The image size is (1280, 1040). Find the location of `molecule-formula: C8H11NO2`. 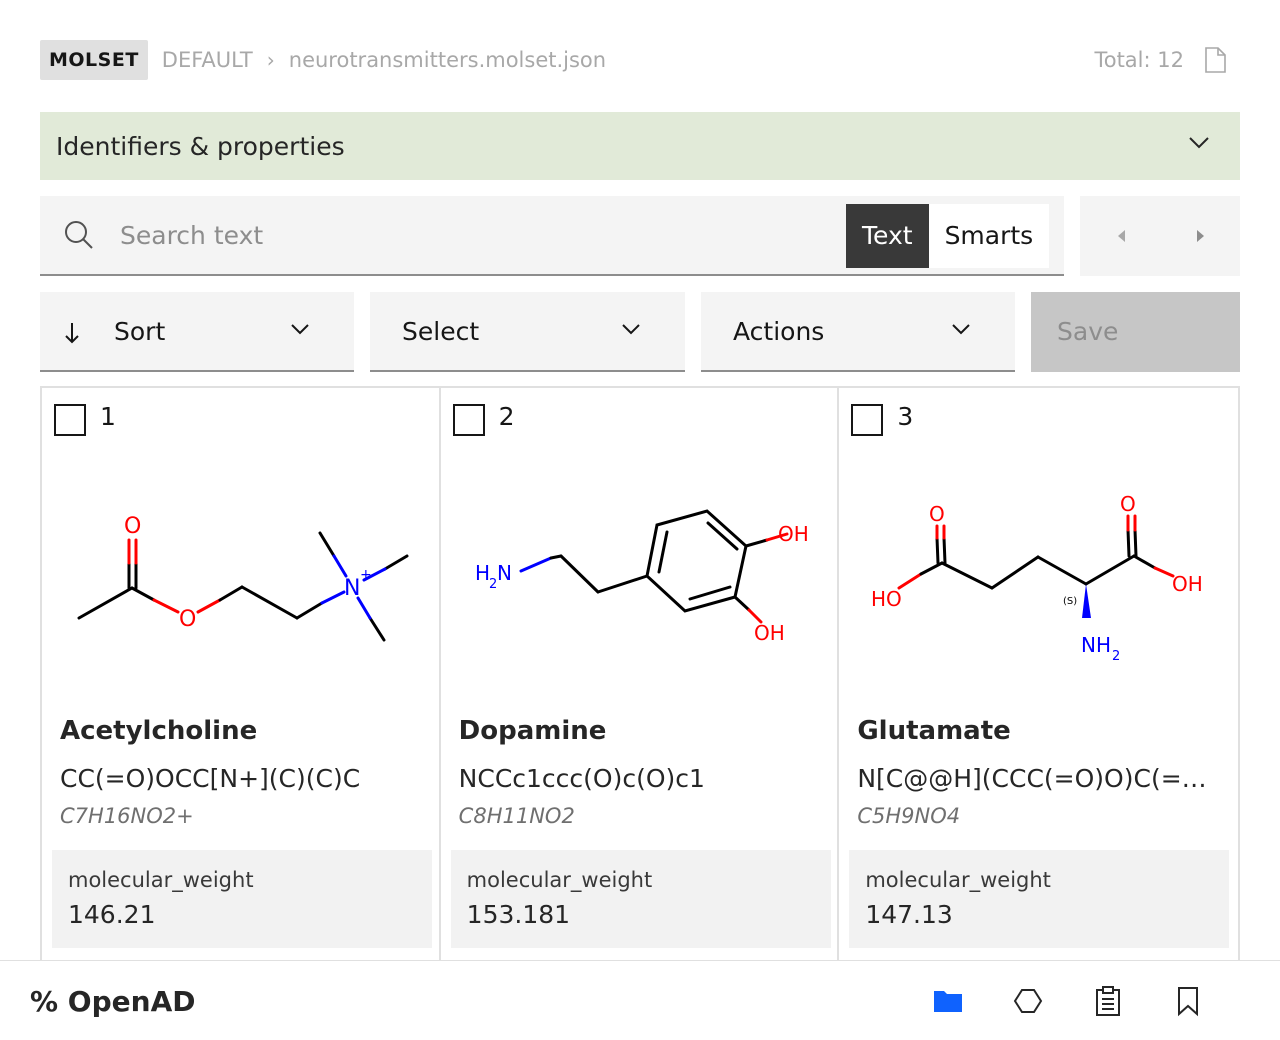

molecule-formula: C8H11NO2 is located at coordinates (516, 816).